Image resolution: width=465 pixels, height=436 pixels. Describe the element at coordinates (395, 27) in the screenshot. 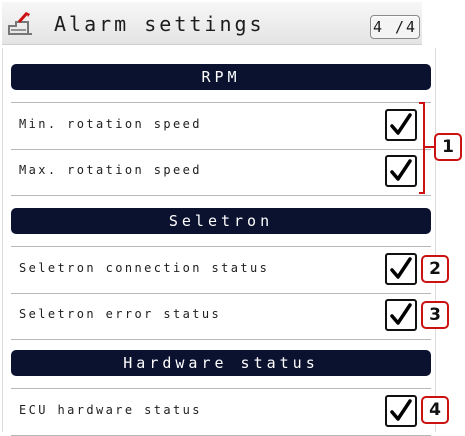

I see `page-indicator: 4 /4` at that location.